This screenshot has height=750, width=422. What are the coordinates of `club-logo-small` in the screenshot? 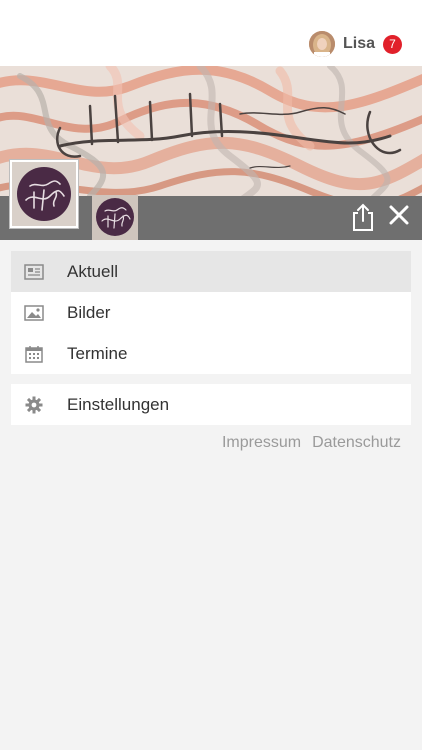 It's located at (115, 217).